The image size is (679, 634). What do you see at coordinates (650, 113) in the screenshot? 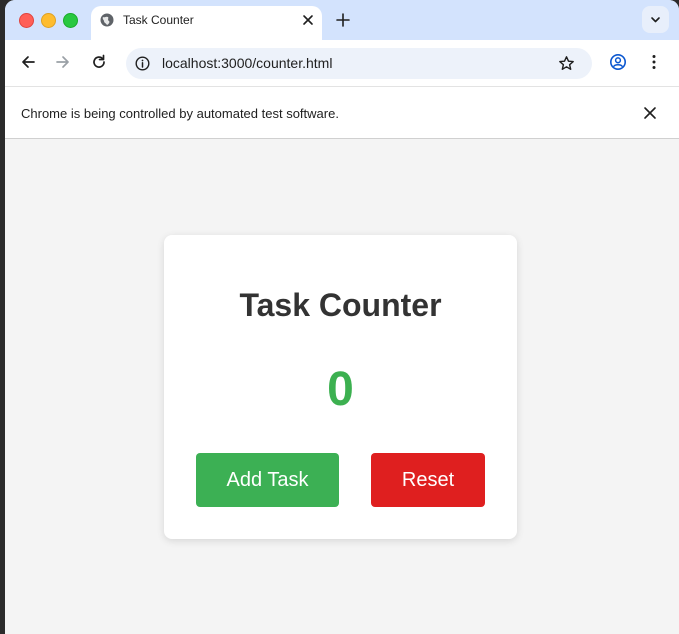
I see `close-icon` at bounding box center [650, 113].